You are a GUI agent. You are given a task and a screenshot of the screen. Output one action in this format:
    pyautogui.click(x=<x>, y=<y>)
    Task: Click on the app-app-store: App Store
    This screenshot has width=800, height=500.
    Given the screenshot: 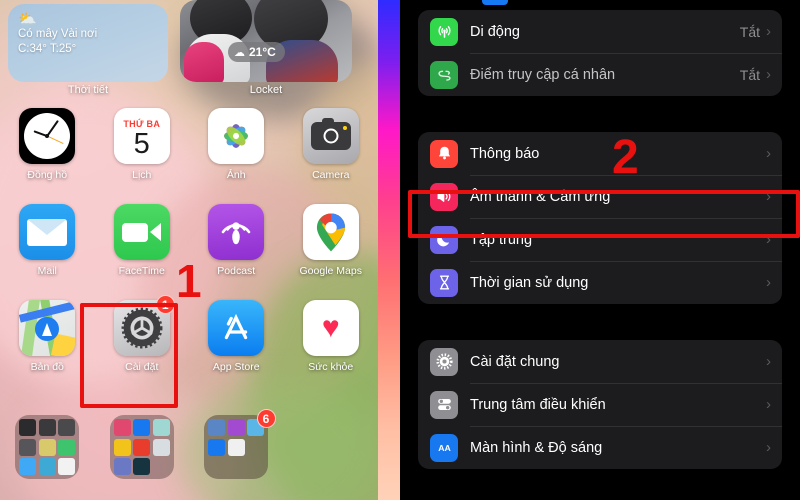 What is the action you would take?
    pyautogui.click(x=236, y=348)
    